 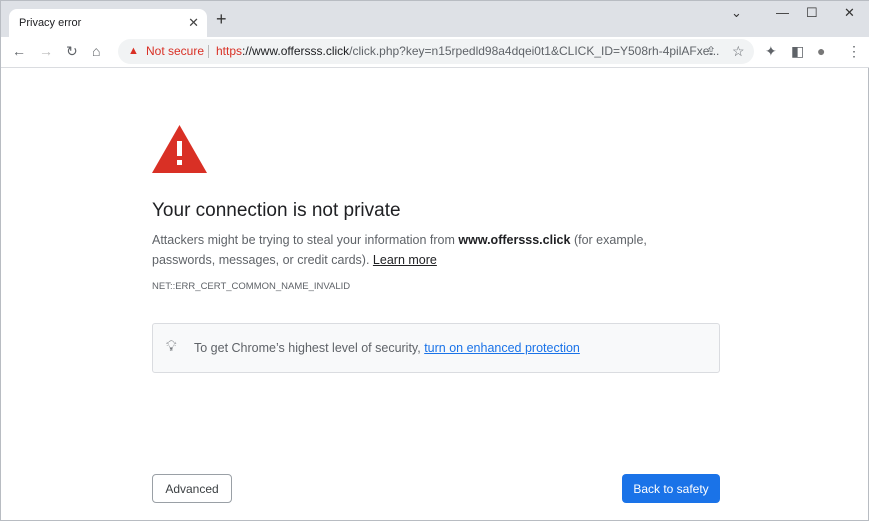 I want to click on close-tab-icon: ✕, so click(x=193, y=23).